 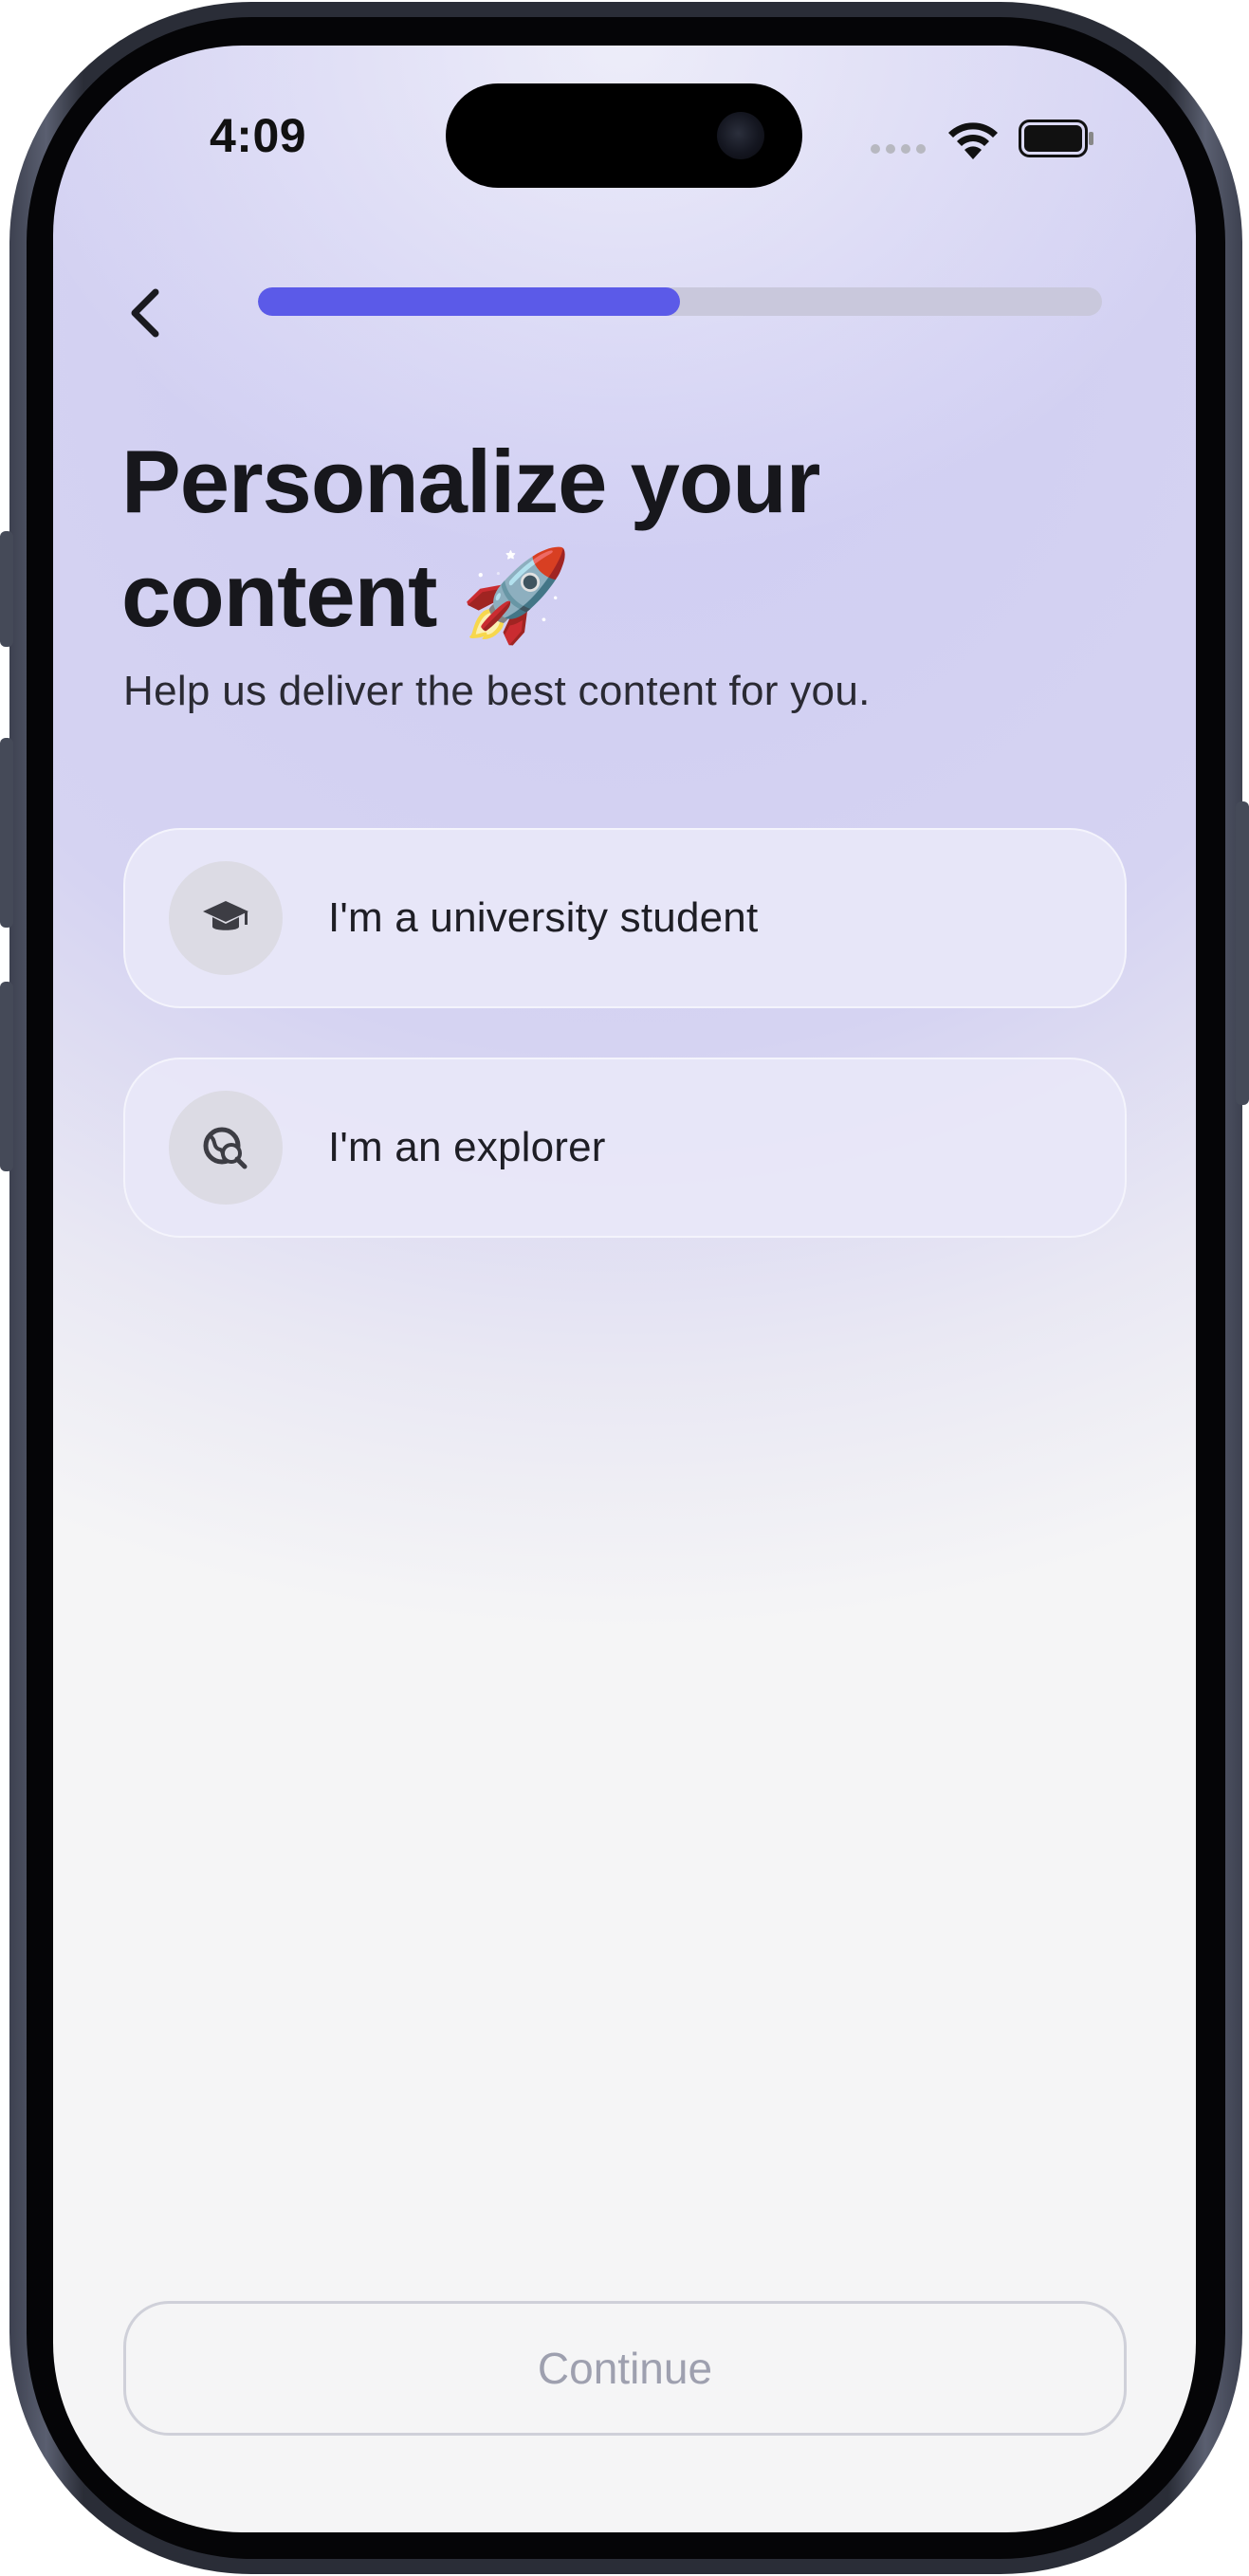 What do you see at coordinates (740, 135) in the screenshot?
I see `camera-icon` at bounding box center [740, 135].